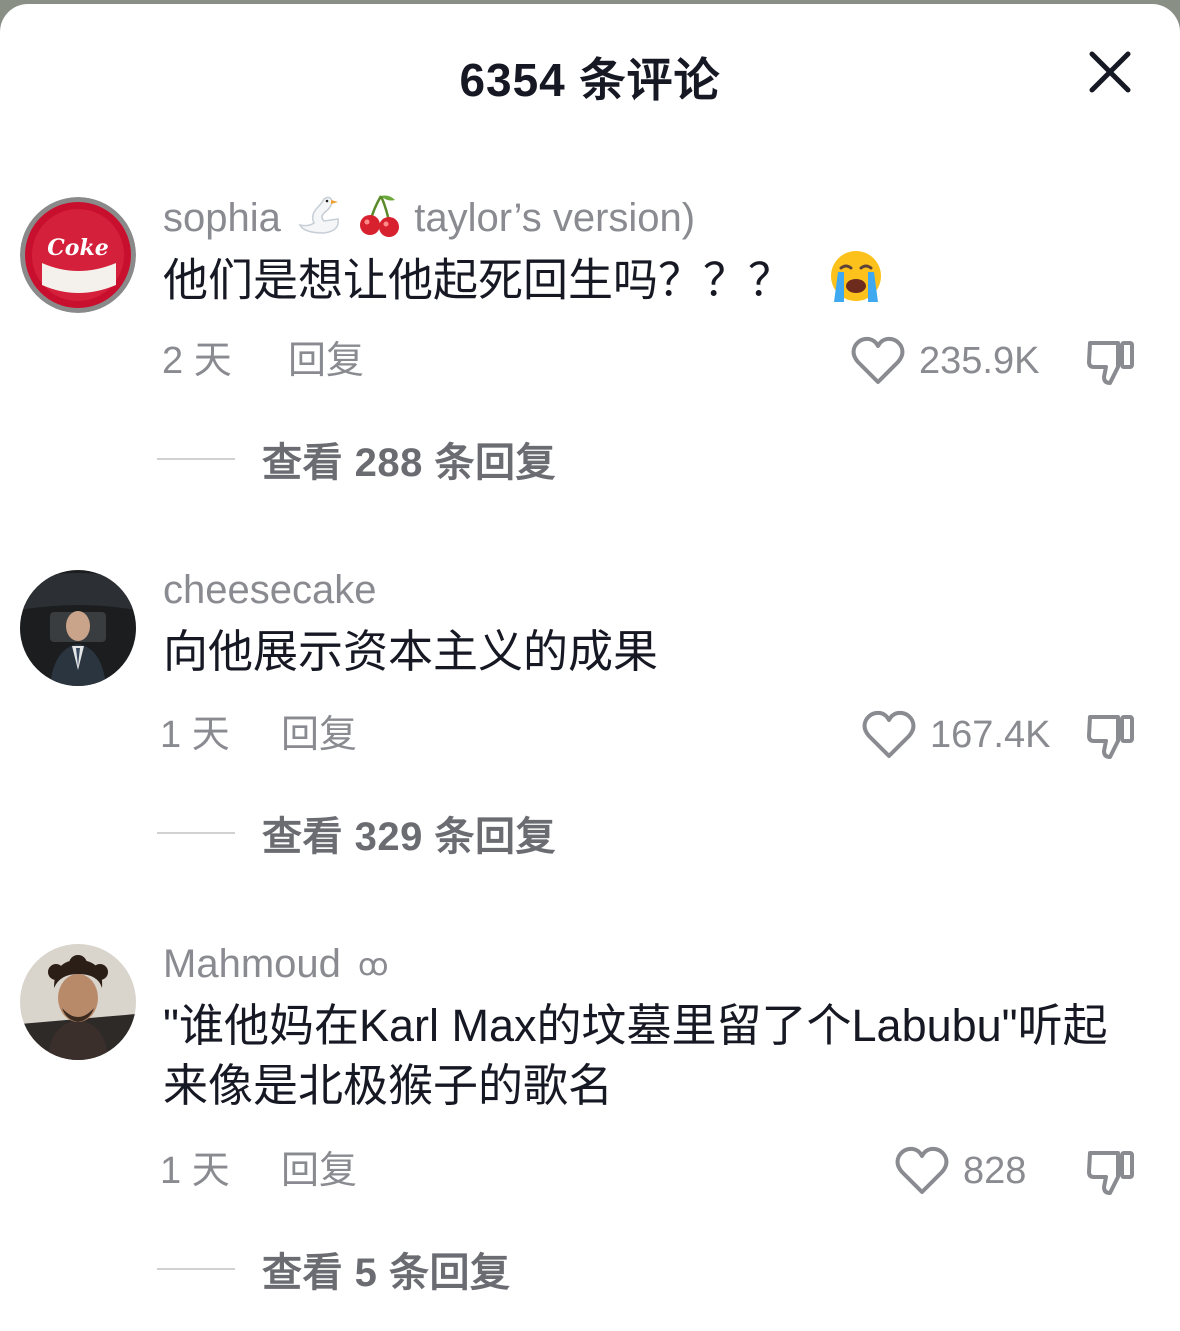 This screenshot has height=1331, width=1180. I want to click on cherries-icon, so click(380, 220).